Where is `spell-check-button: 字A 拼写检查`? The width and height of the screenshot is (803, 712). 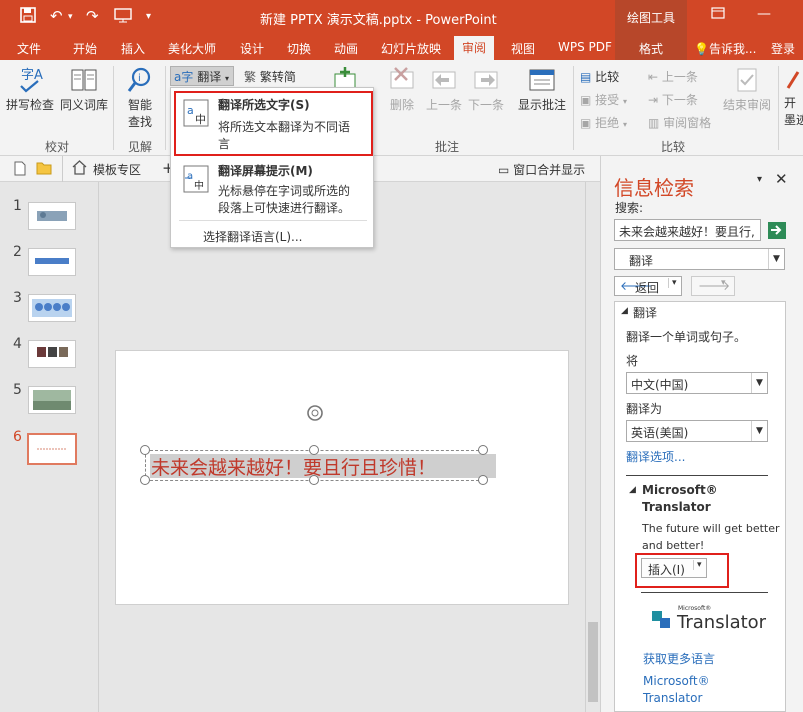 spell-check-button: 字A 拼写检查 is located at coordinates (30, 89).